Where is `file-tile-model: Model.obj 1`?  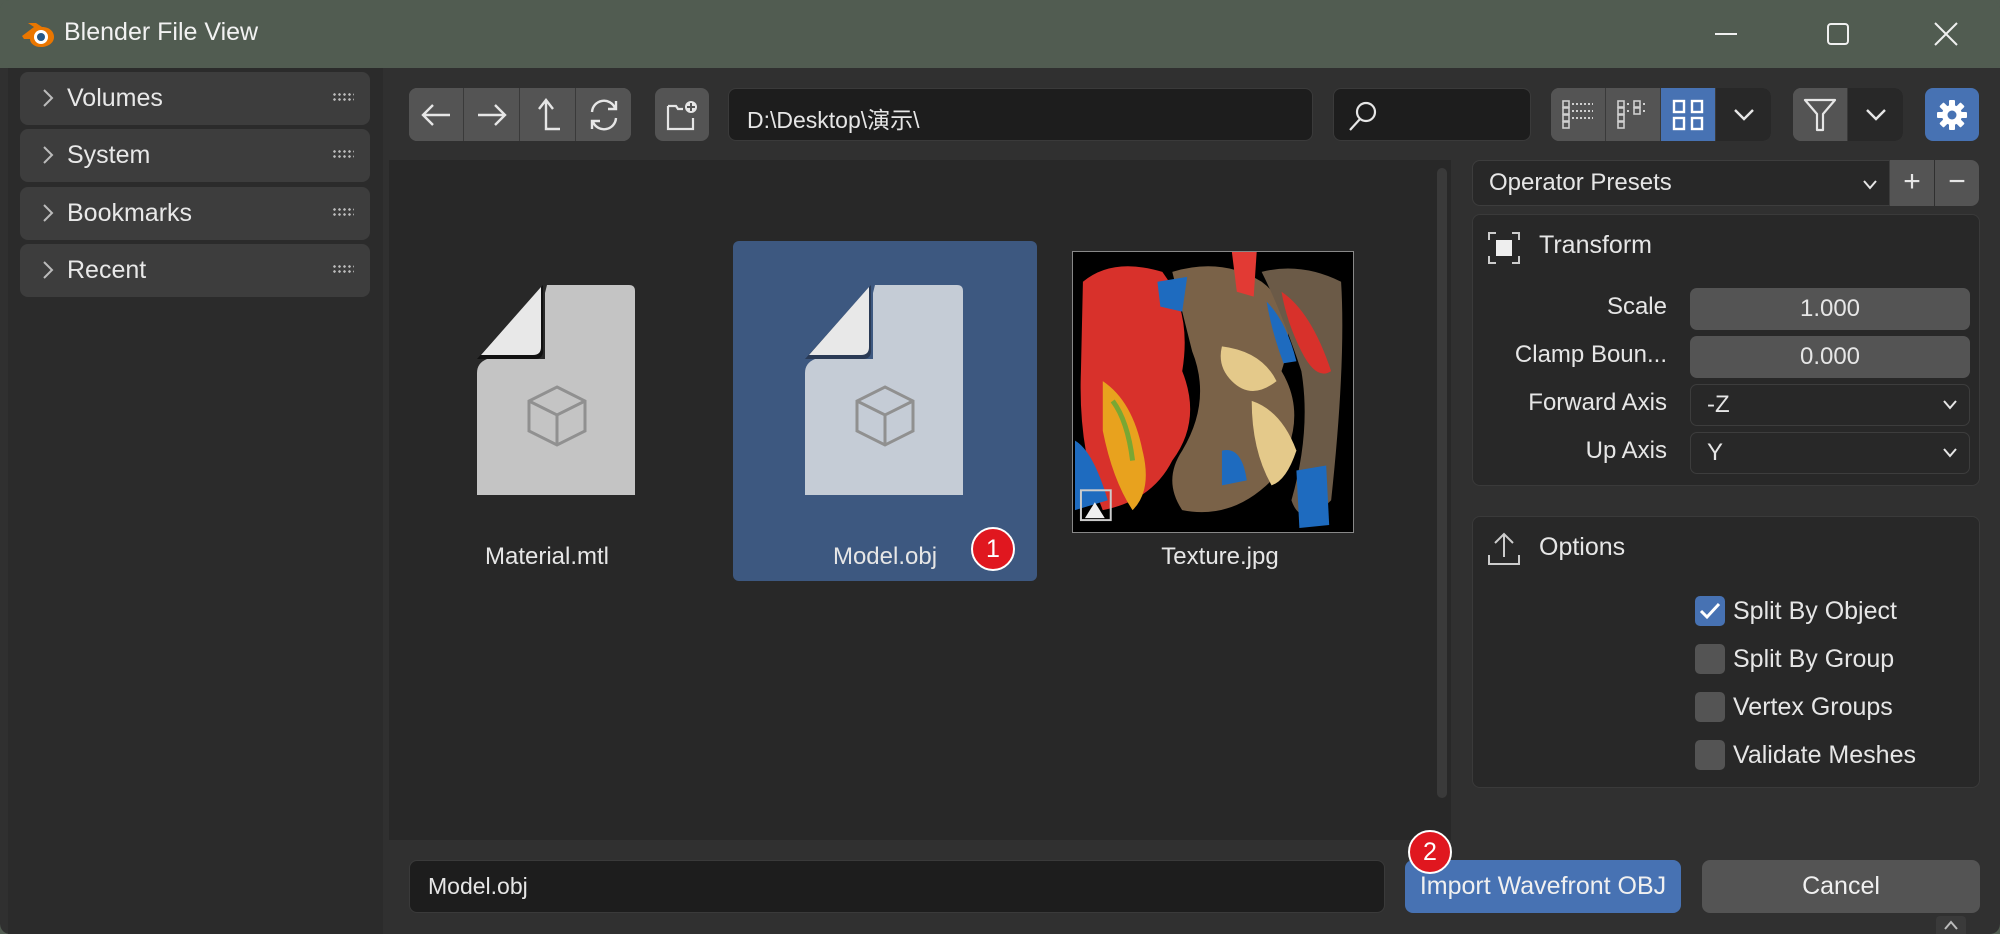
file-tile-model: Model.obj 1 is located at coordinates (885, 411).